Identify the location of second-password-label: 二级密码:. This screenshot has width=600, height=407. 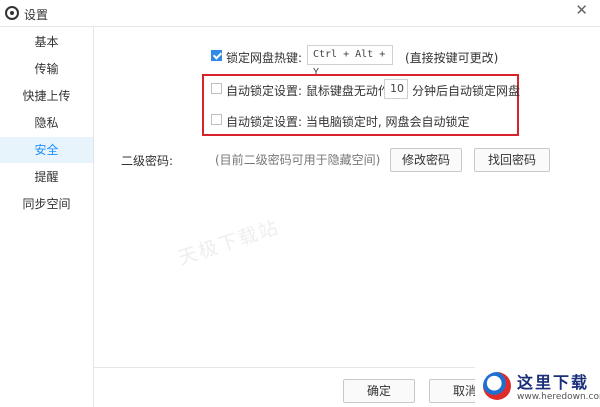
(147, 161).